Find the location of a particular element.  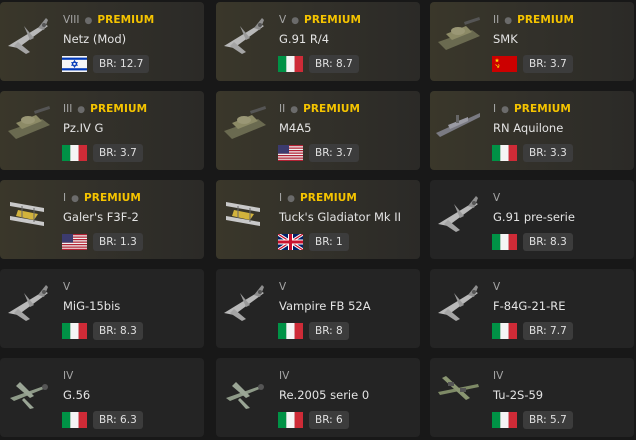

battle-rating-badge: BR: 12.7 is located at coordinates (121, 64).